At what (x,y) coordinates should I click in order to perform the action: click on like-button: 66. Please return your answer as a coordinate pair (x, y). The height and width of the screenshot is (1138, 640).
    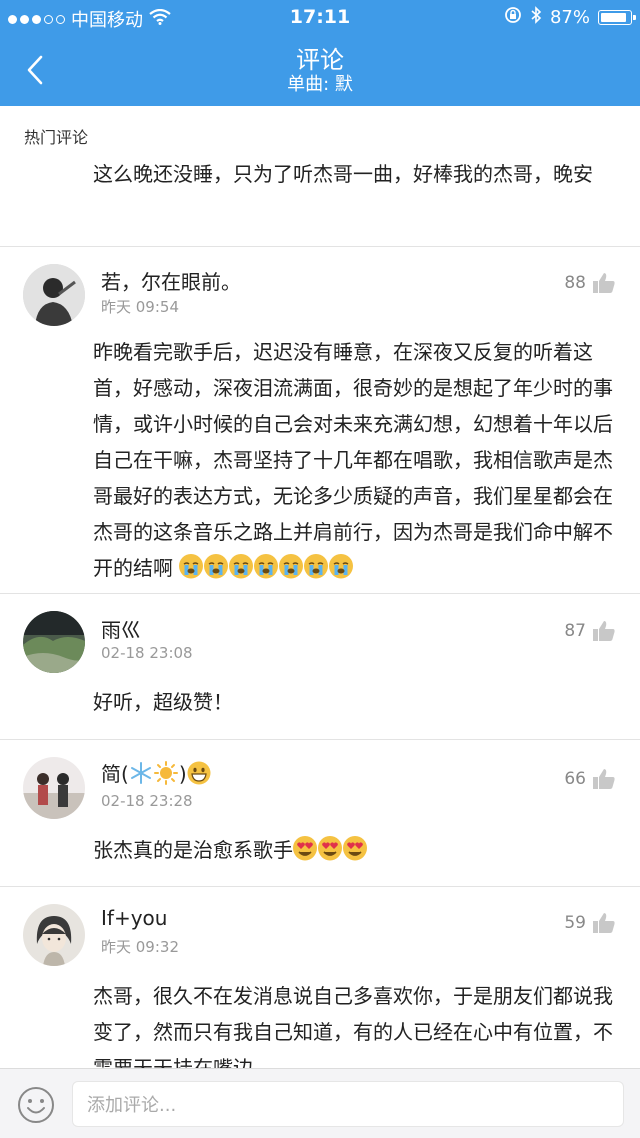
    Looking at the image, I should click on (590, 779).